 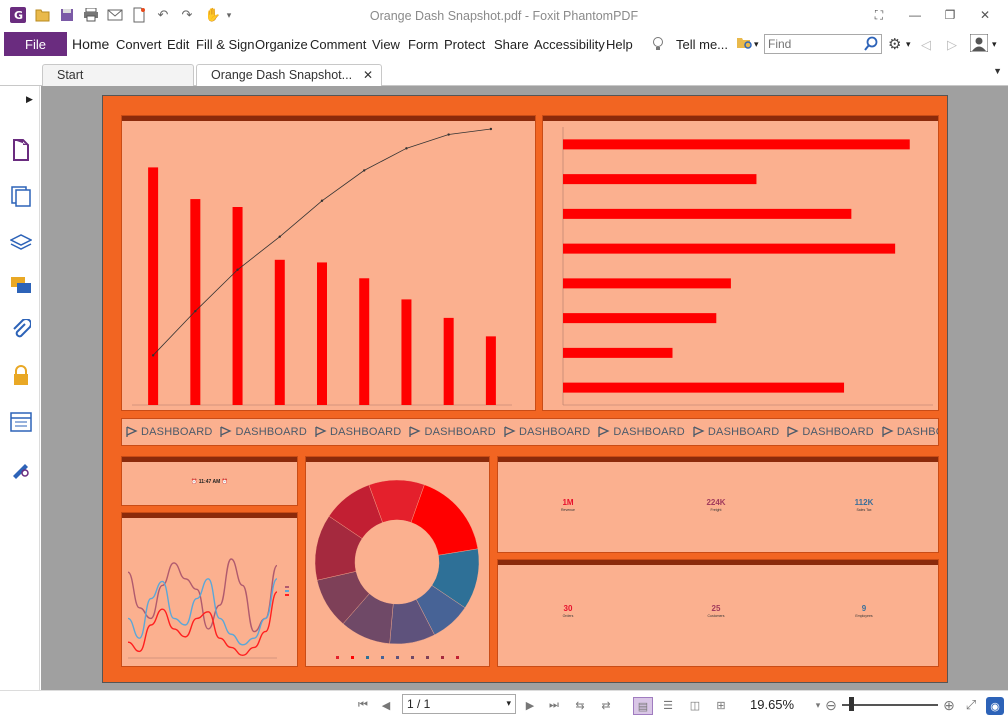 I want to click on line-chart-panel, so click(x=209, y=589).